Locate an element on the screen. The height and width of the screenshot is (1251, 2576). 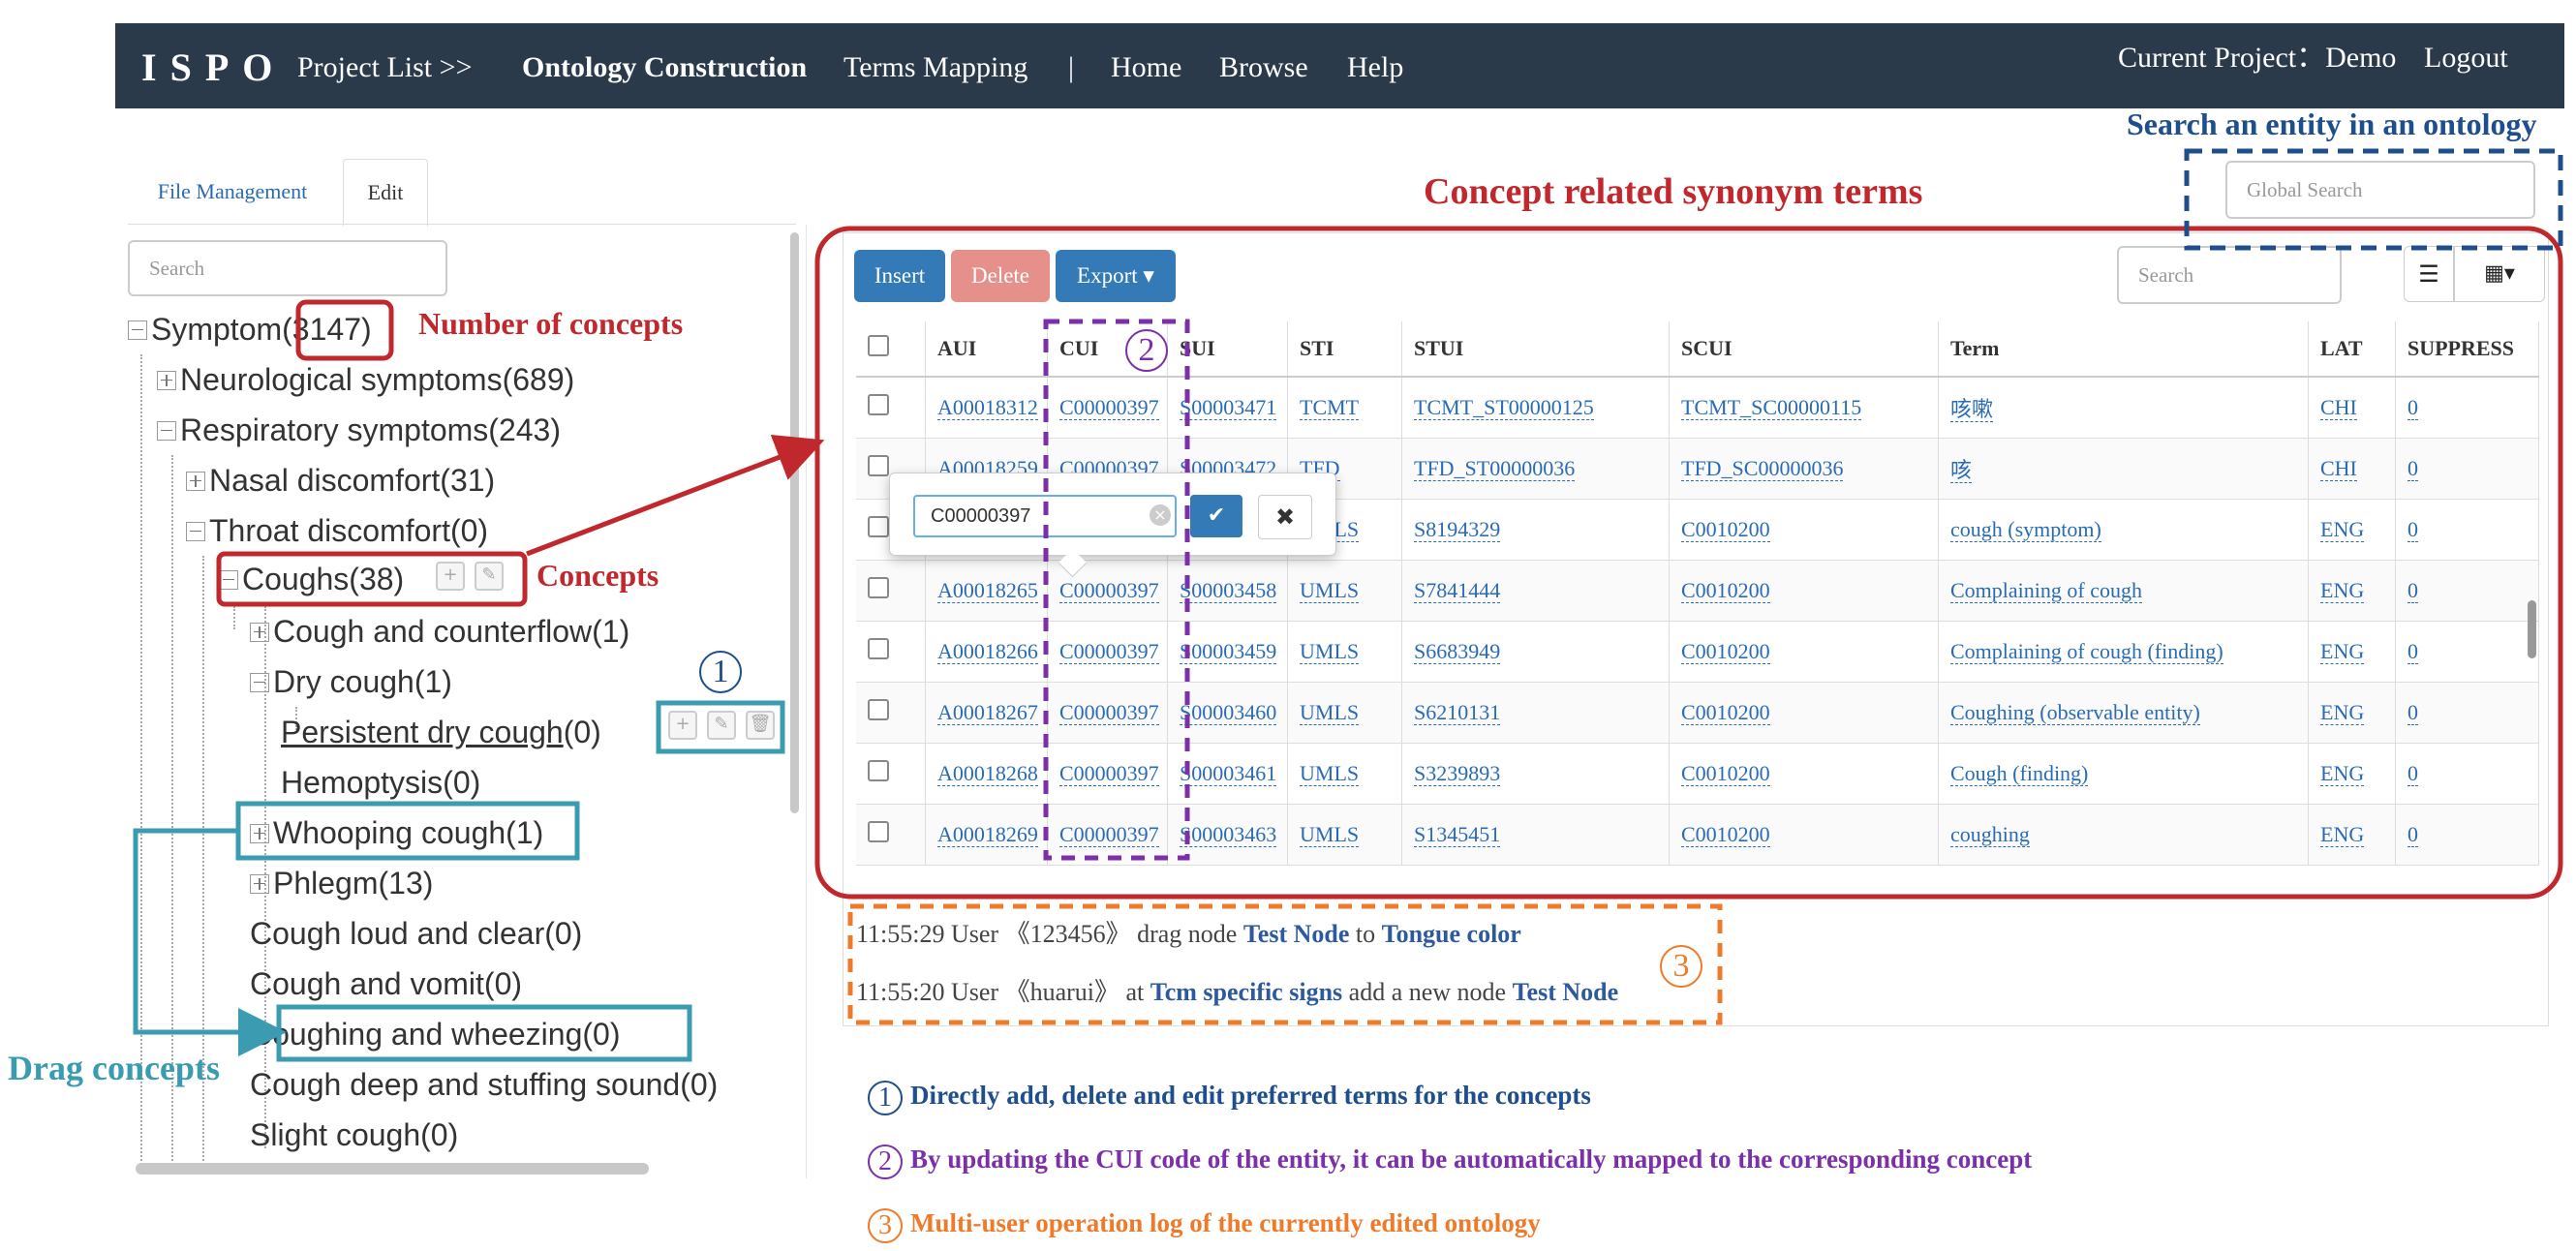
tree-node: Cough deep and stuffing sound(0) is located at coordinates (484, 1084).